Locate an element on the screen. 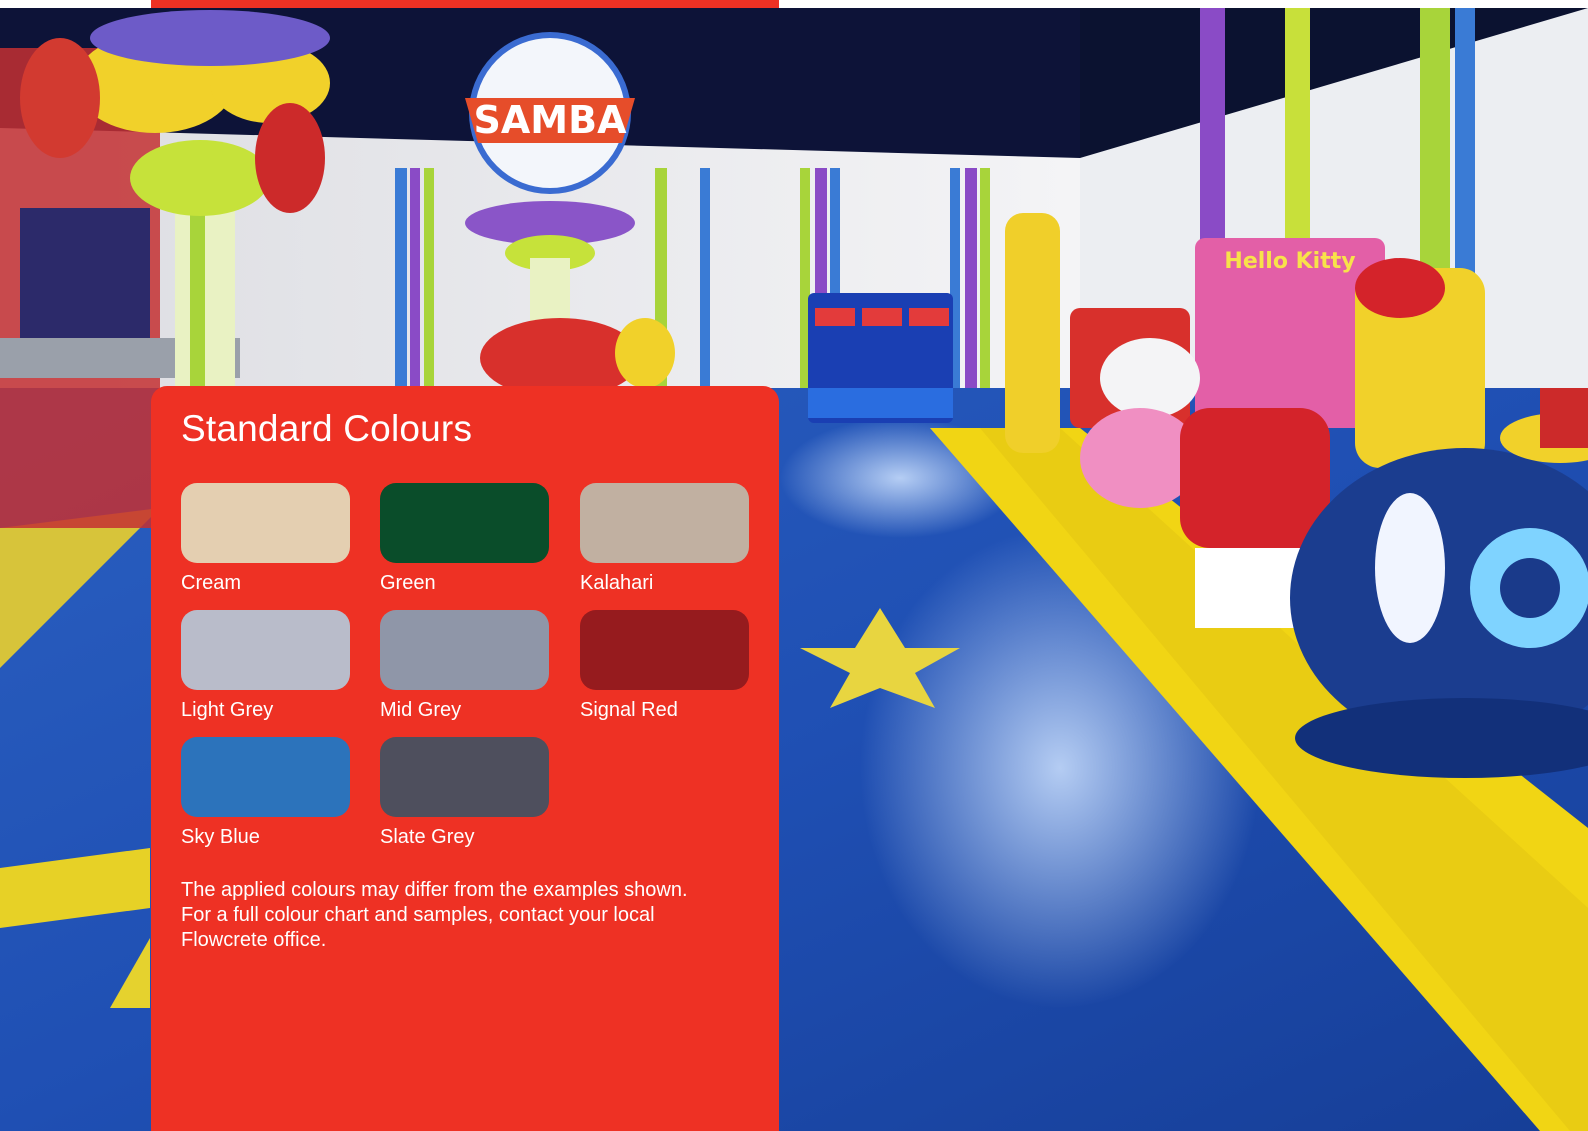  hello-kitty-sign-text: Hello Kitty is located at coordinates (1289, 261).